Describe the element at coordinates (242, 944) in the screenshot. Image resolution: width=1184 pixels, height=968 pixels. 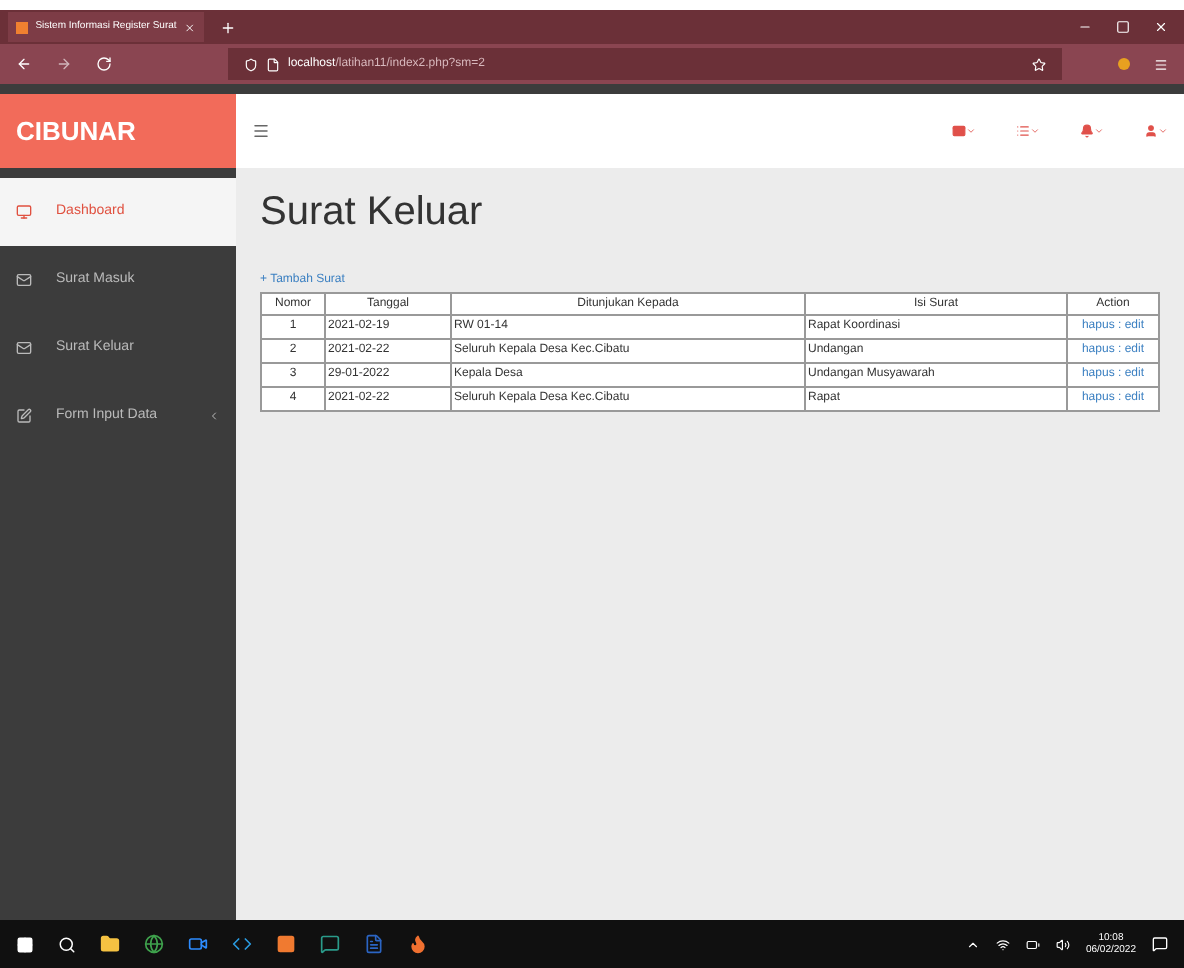
I see `code-editor-icon` at that location.